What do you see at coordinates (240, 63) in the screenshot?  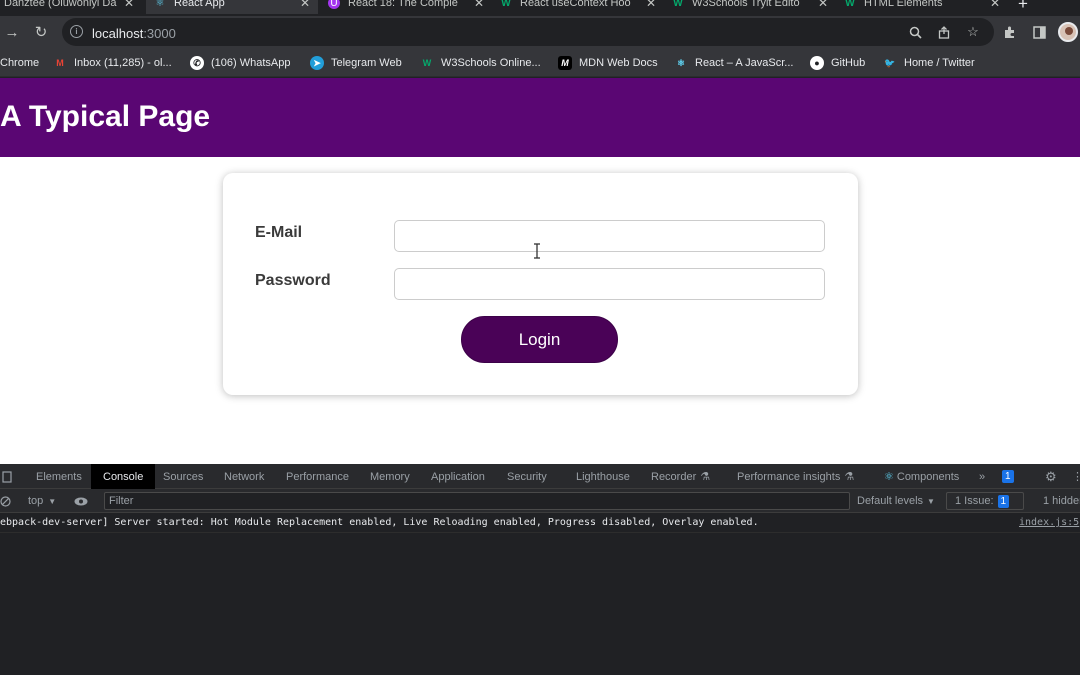 I see `bookmark-item: ✆ (106) WhatsApp` at bounding box center [240, 63].